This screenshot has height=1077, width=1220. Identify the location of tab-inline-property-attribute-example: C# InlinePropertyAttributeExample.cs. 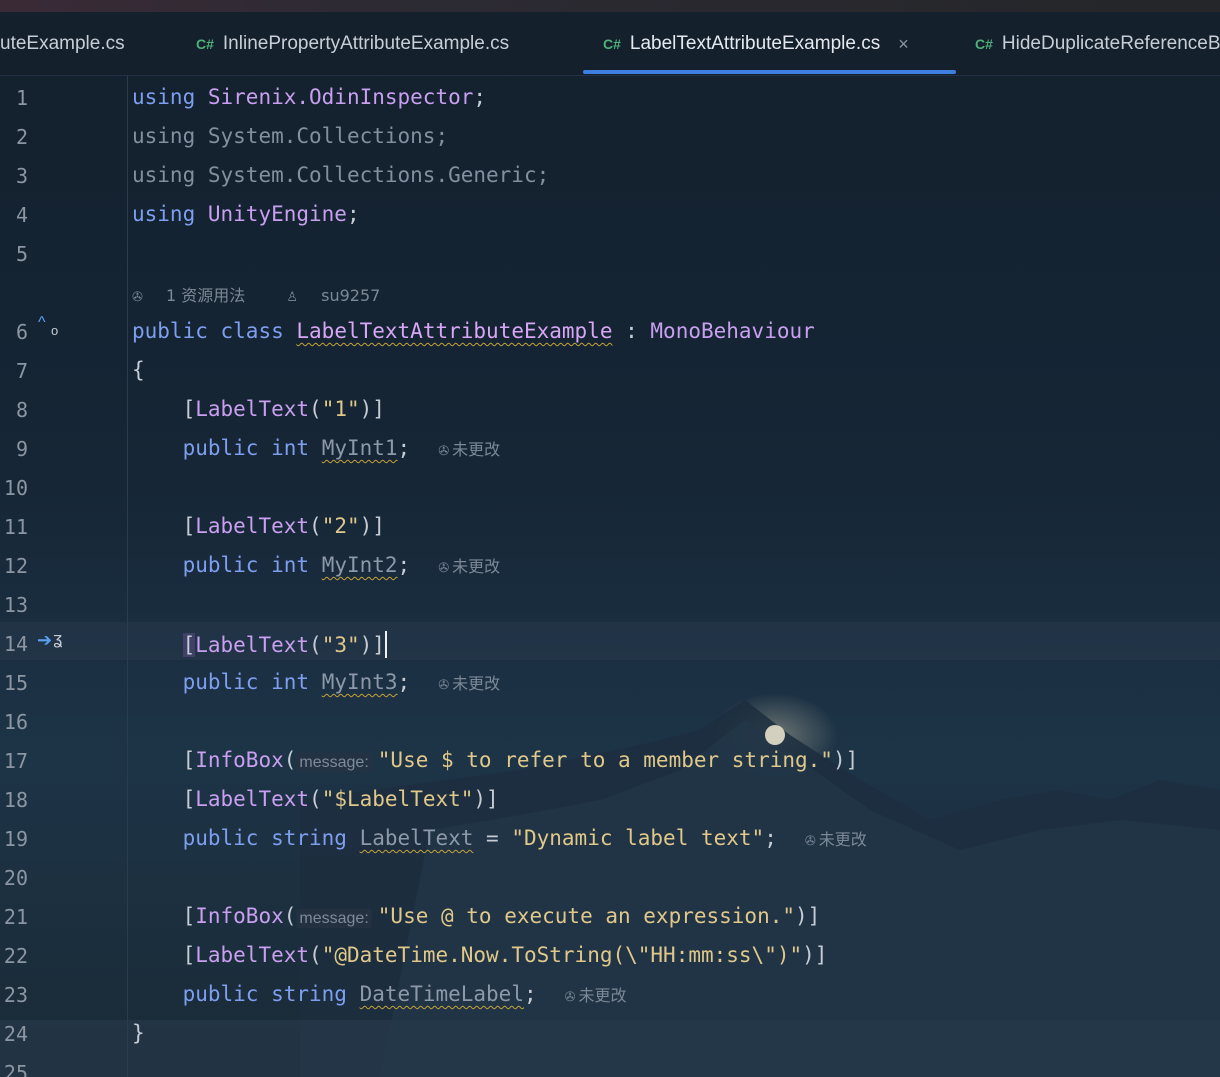
(352, 44).